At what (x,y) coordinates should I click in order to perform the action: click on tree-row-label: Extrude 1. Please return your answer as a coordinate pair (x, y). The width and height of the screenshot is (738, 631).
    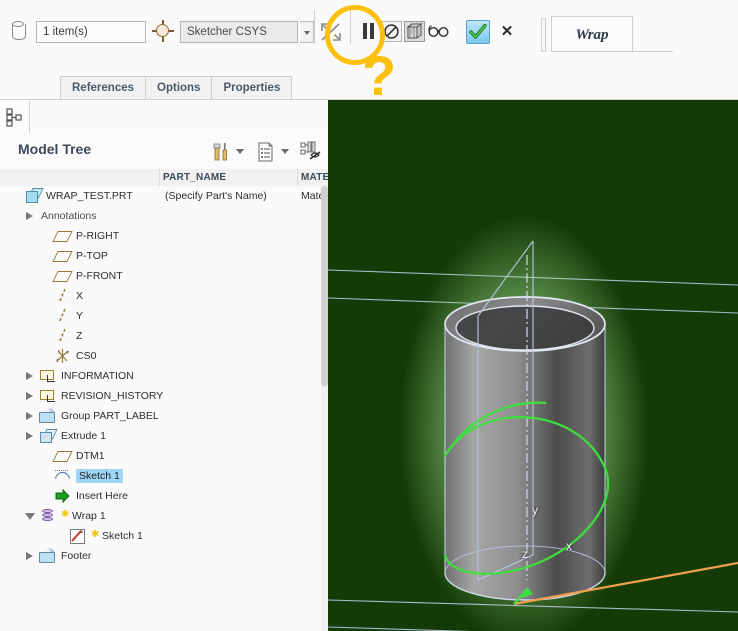
    Looking at the image, I should click on (83, 436).